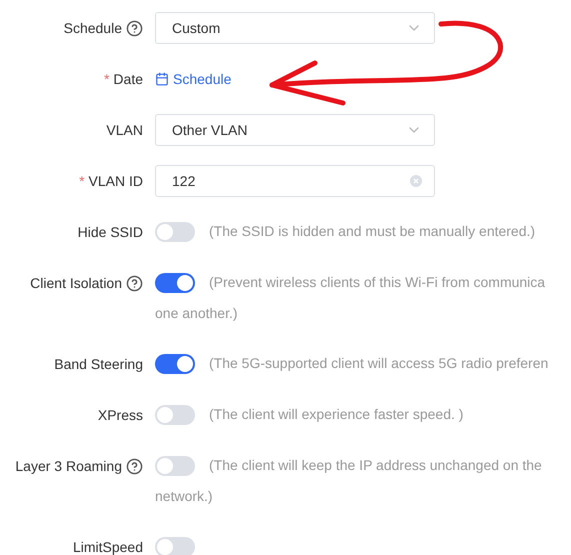  Describe the element at coordinates (123, 79) in the screenshot. I see `field-label: * Date` at that location.